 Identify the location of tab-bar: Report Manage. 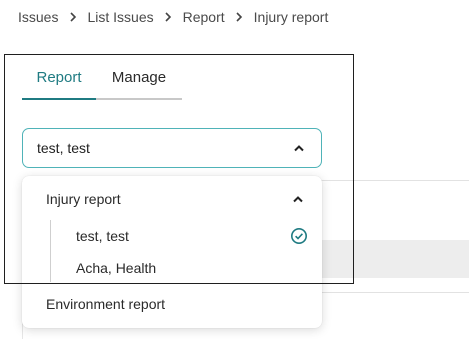
(102, 83).